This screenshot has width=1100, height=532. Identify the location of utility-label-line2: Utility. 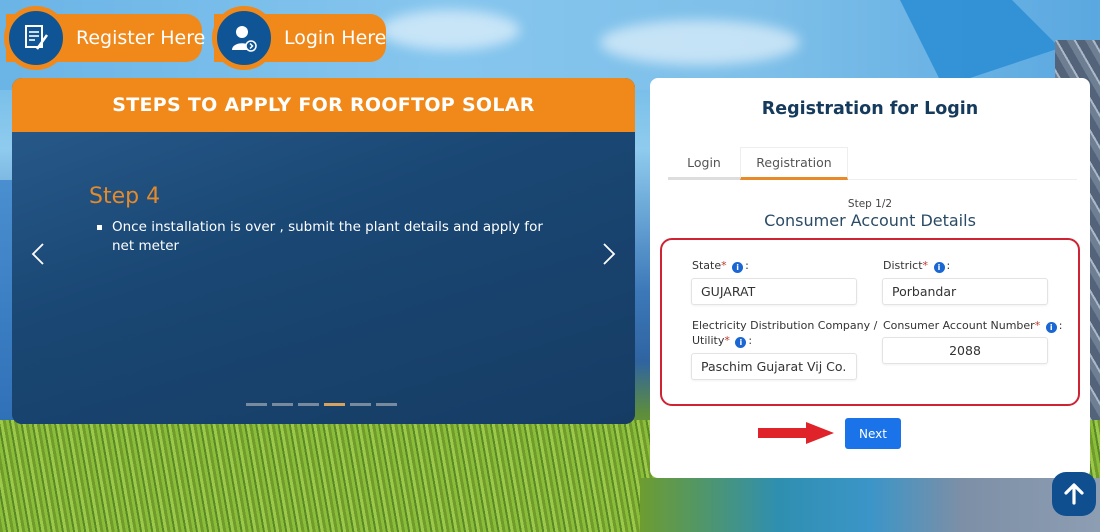
(708, 340).